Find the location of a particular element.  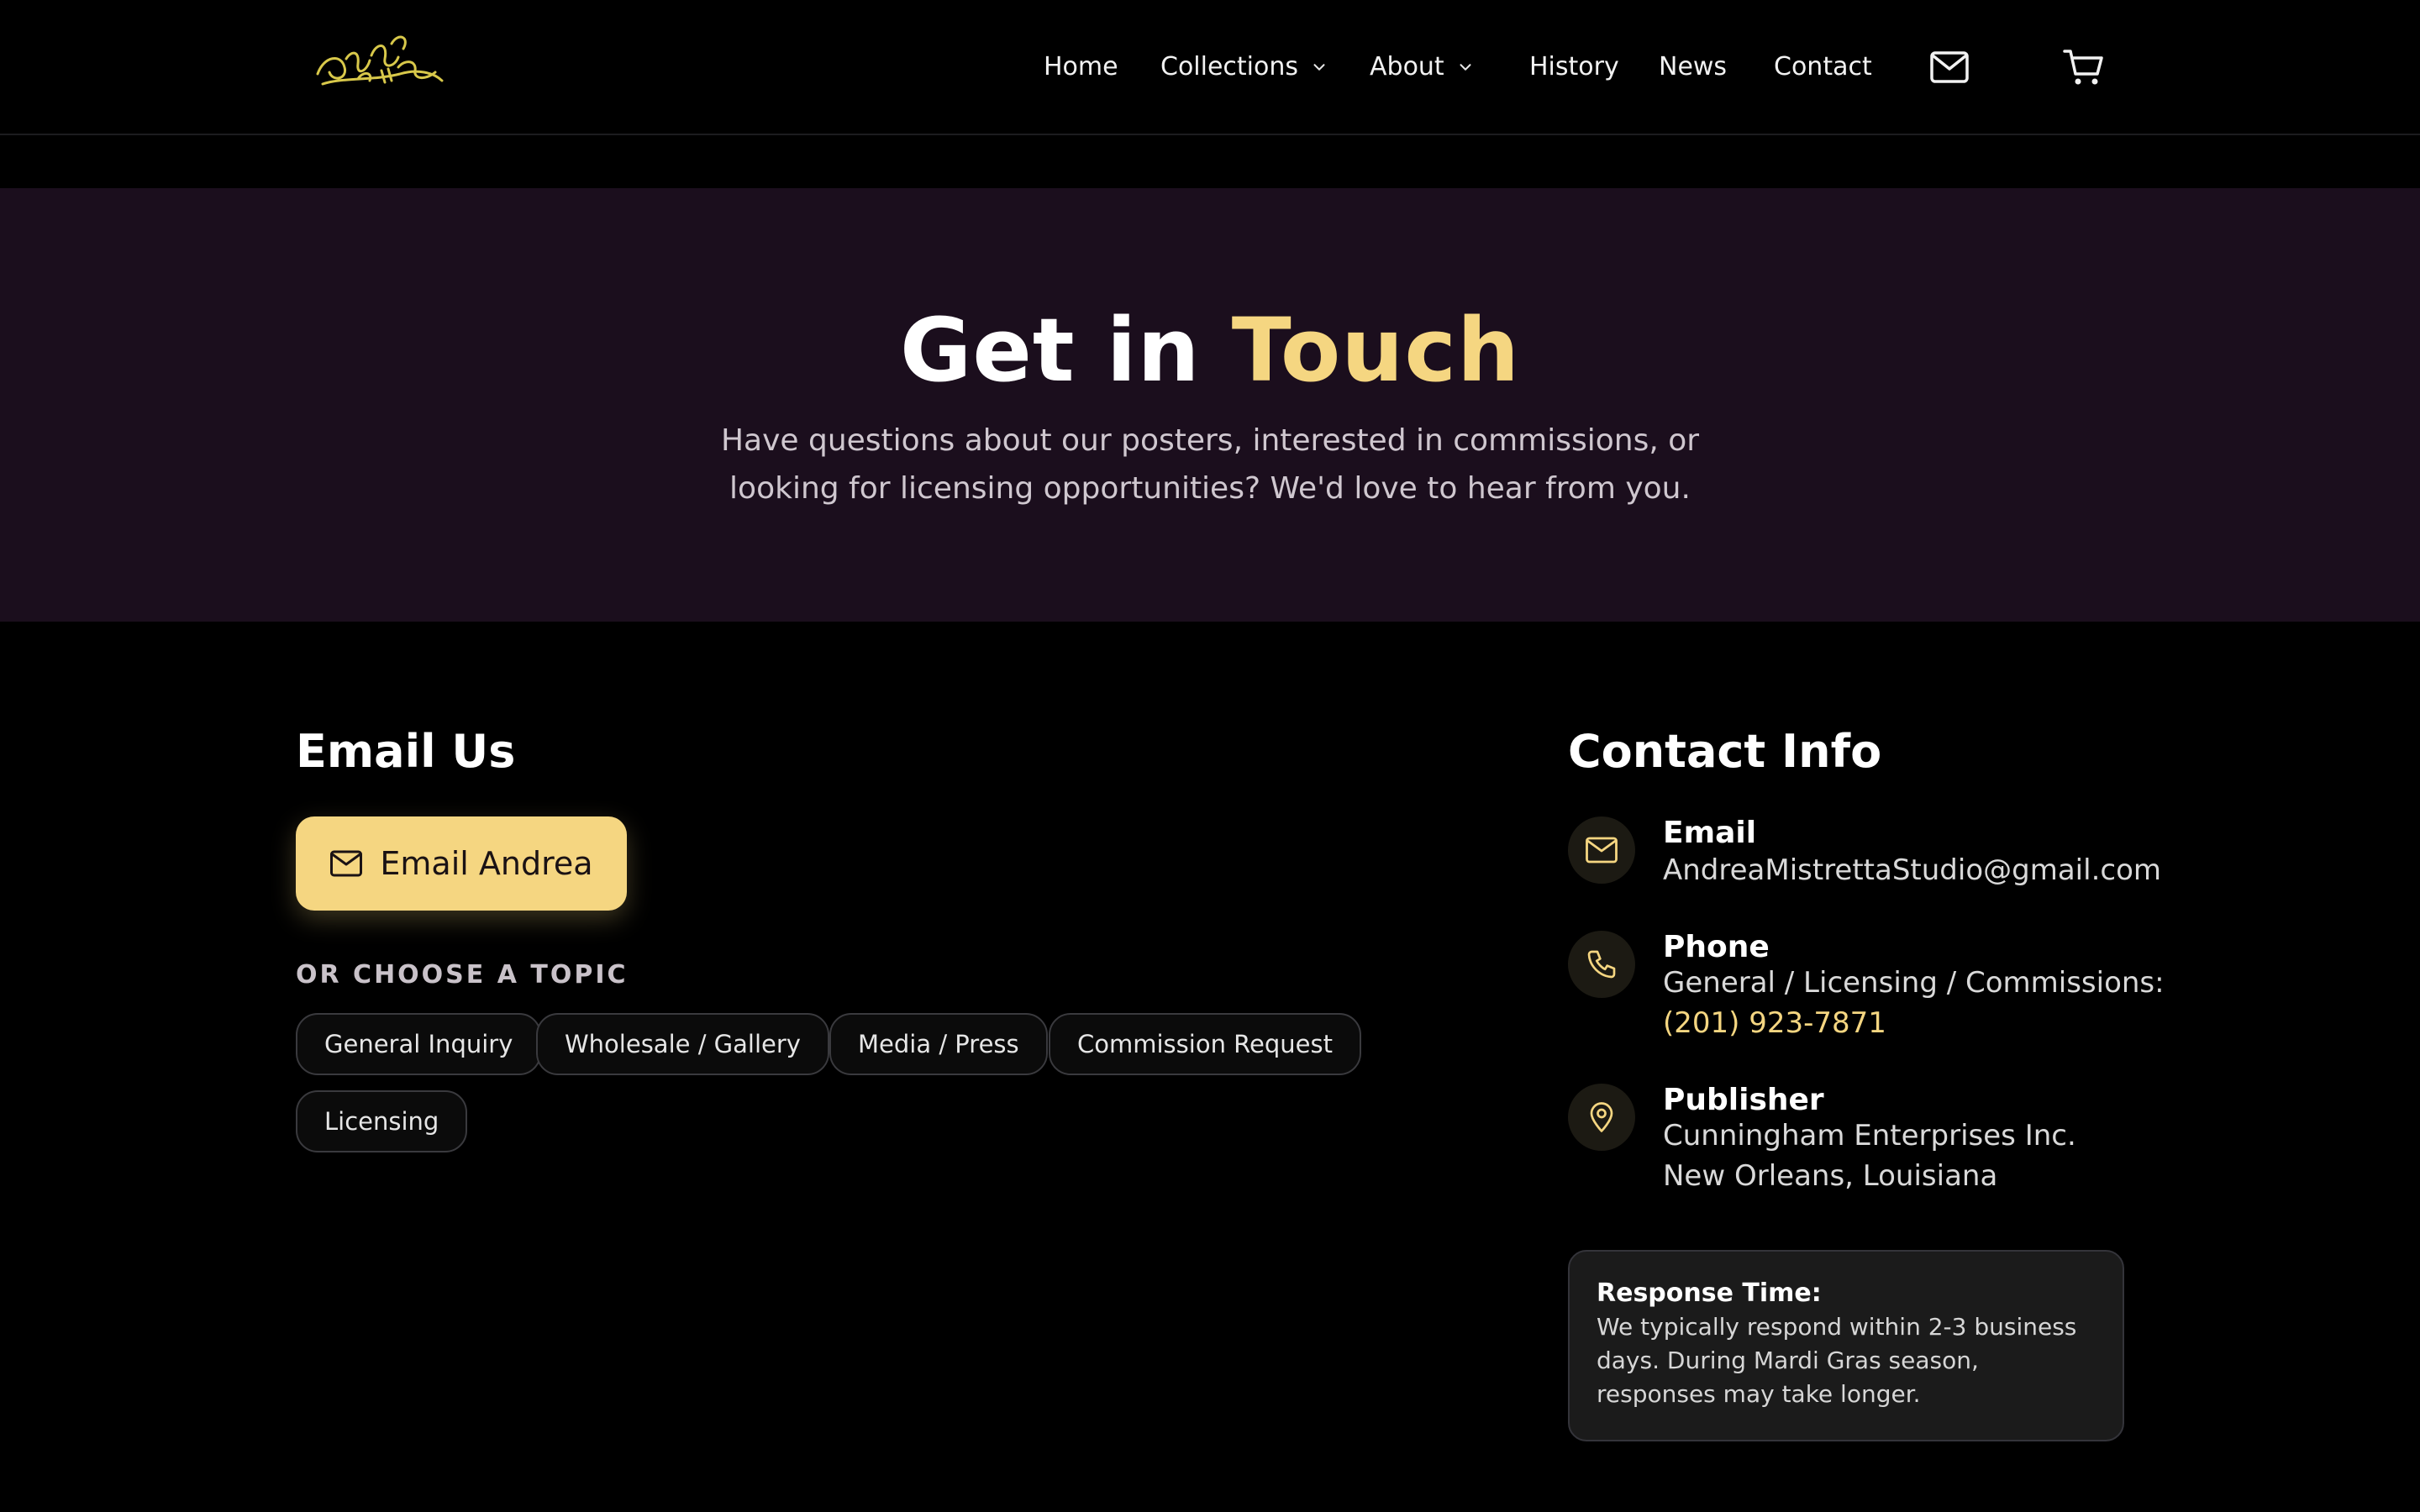

topic-licensing: Licensing is located at coordinates (382, 1121).